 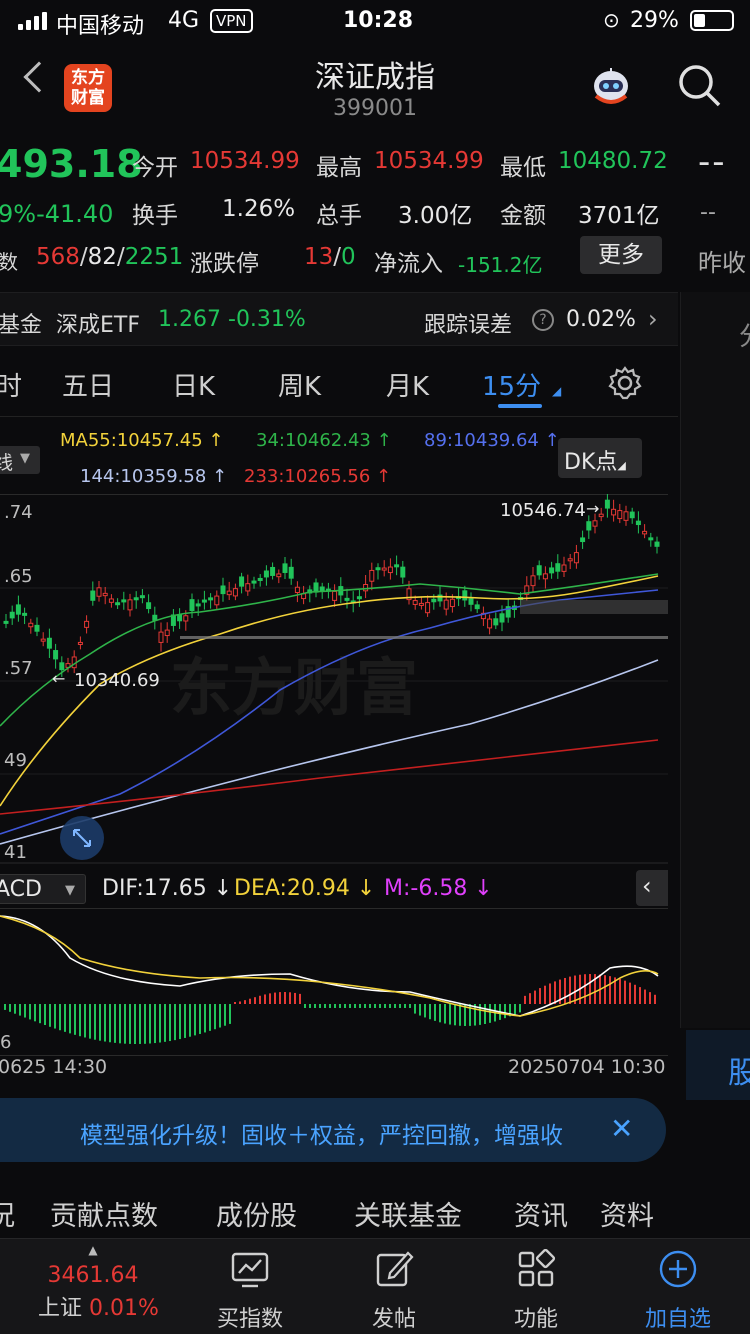 I want to click on tab-15min: 15分, so click(x=511, y=384).